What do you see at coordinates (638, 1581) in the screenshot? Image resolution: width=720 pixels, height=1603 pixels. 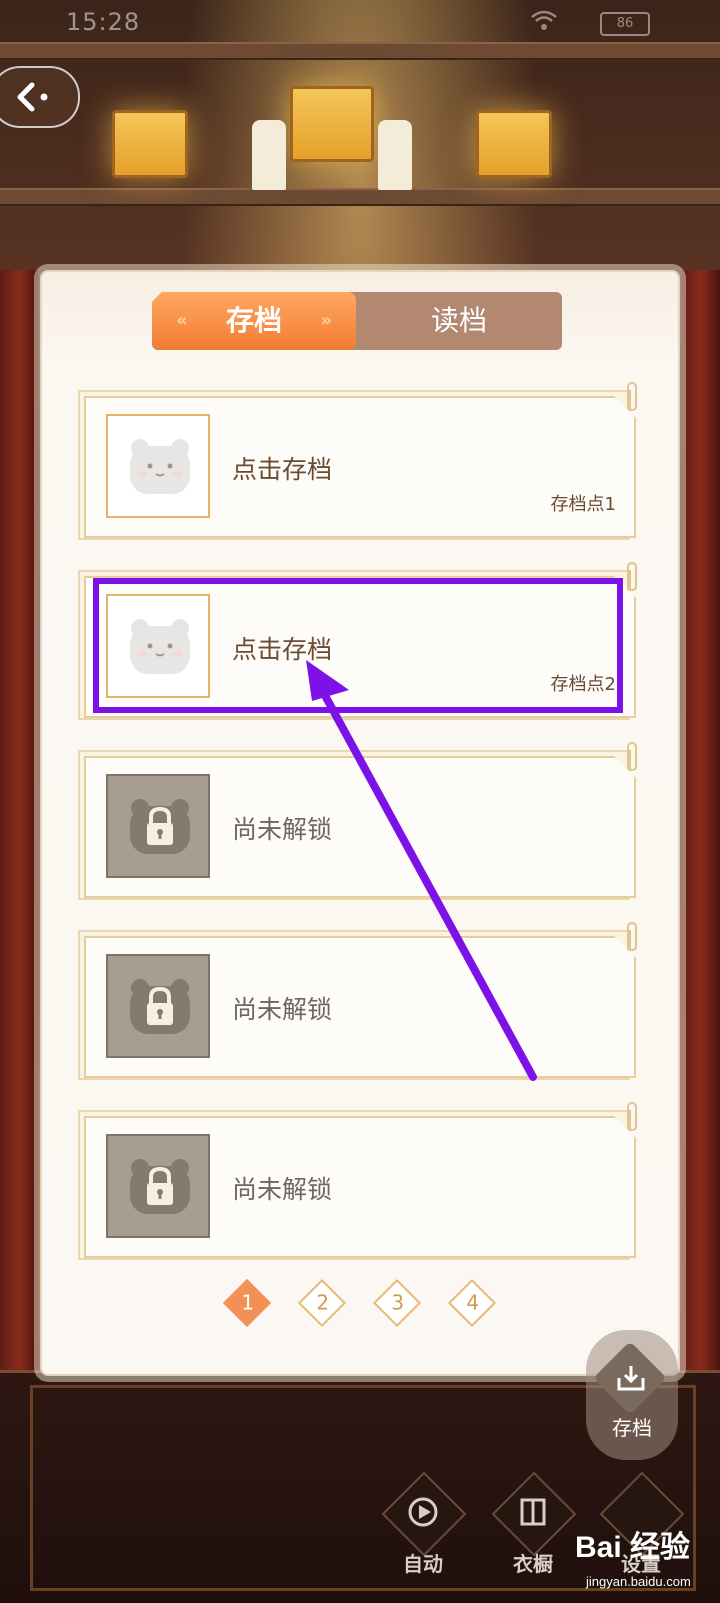 I see `baidu-watermark-url: jingyan.baidu.com` at bounding box center [638, 1581].